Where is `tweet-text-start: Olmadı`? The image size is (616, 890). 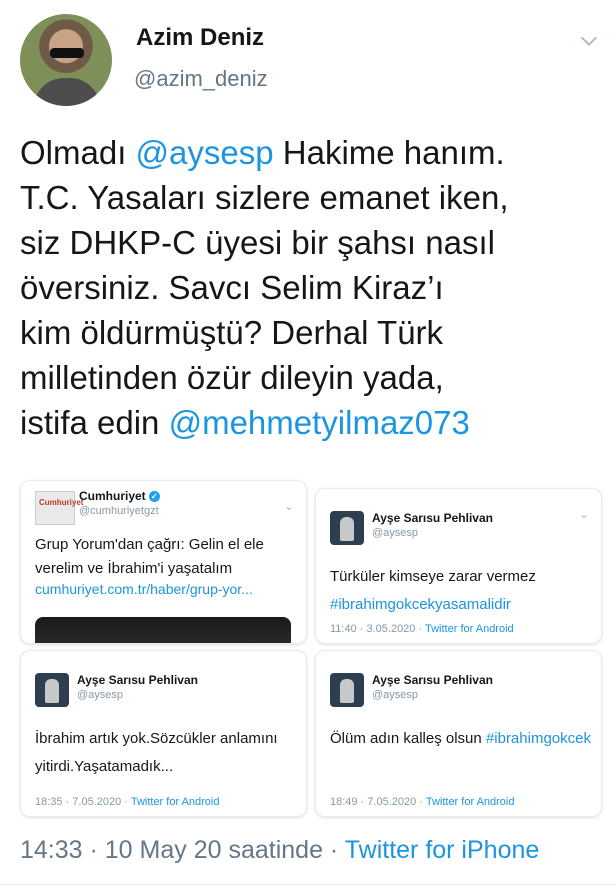
tweet-text-start: Olmadı is located at coordinates (78, 152).